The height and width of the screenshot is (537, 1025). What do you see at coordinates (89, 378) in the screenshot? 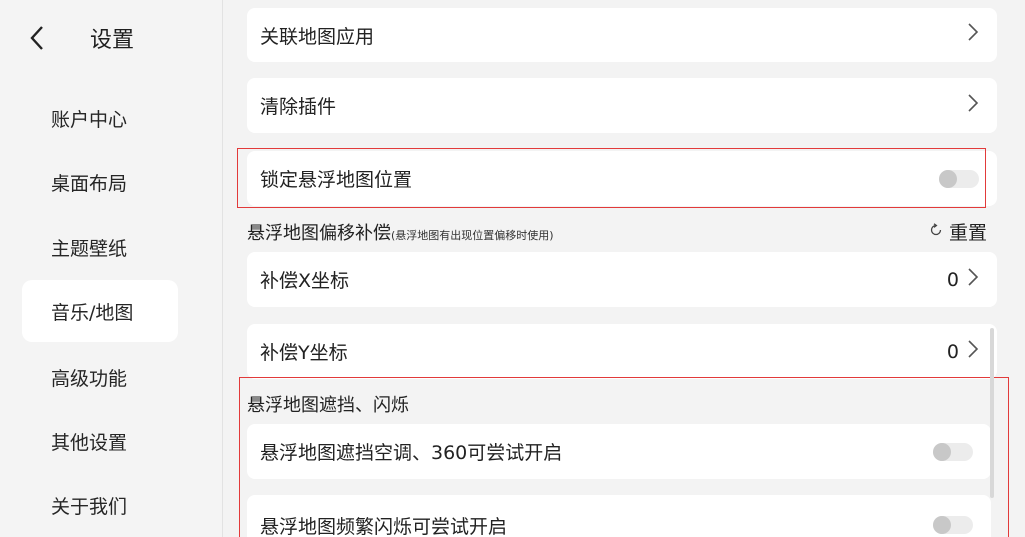
I see `sidebar-item-label: 高级功能` at bounding box center [89, 378].